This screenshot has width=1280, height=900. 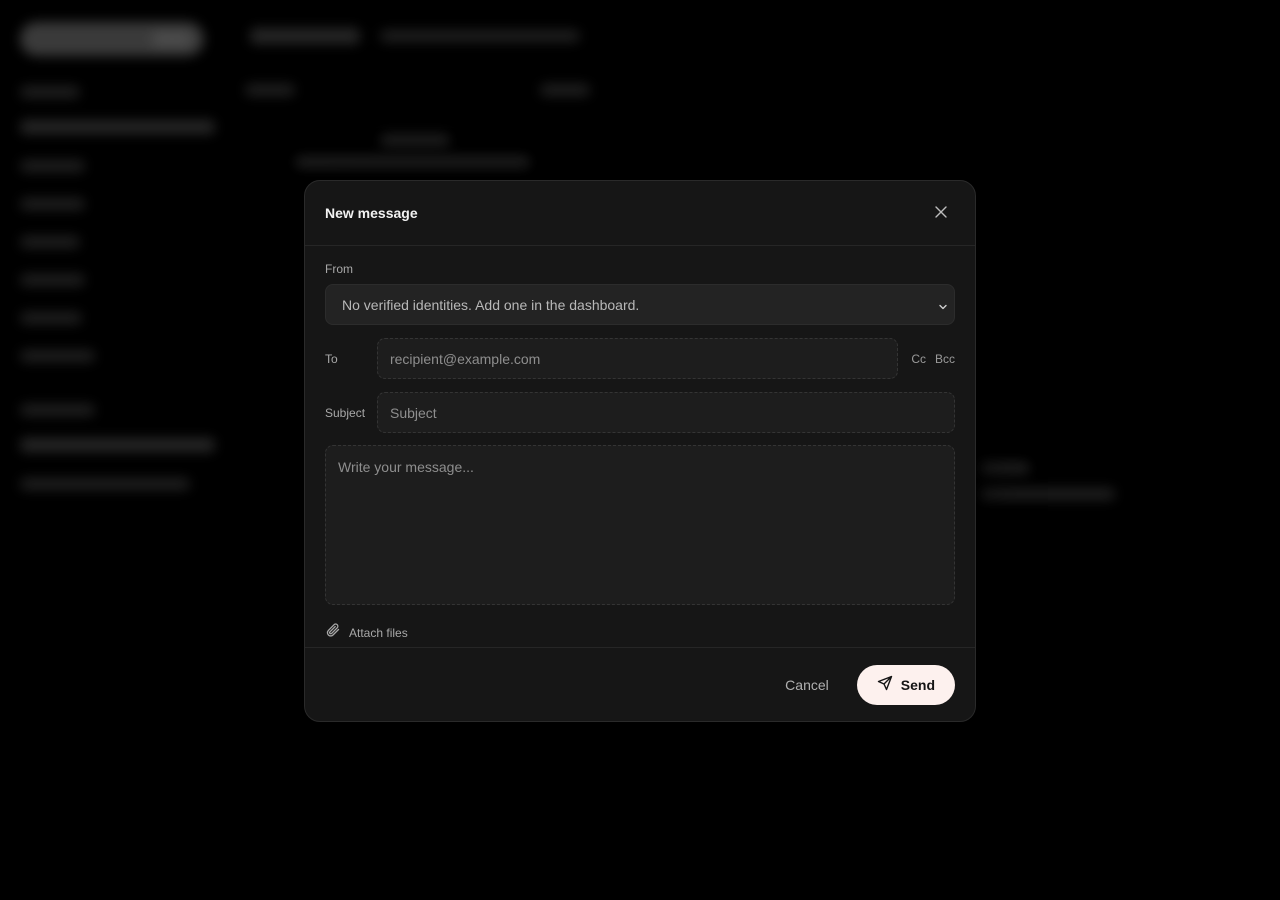 I want to click on to-label: To, so click(x=331, y=358).